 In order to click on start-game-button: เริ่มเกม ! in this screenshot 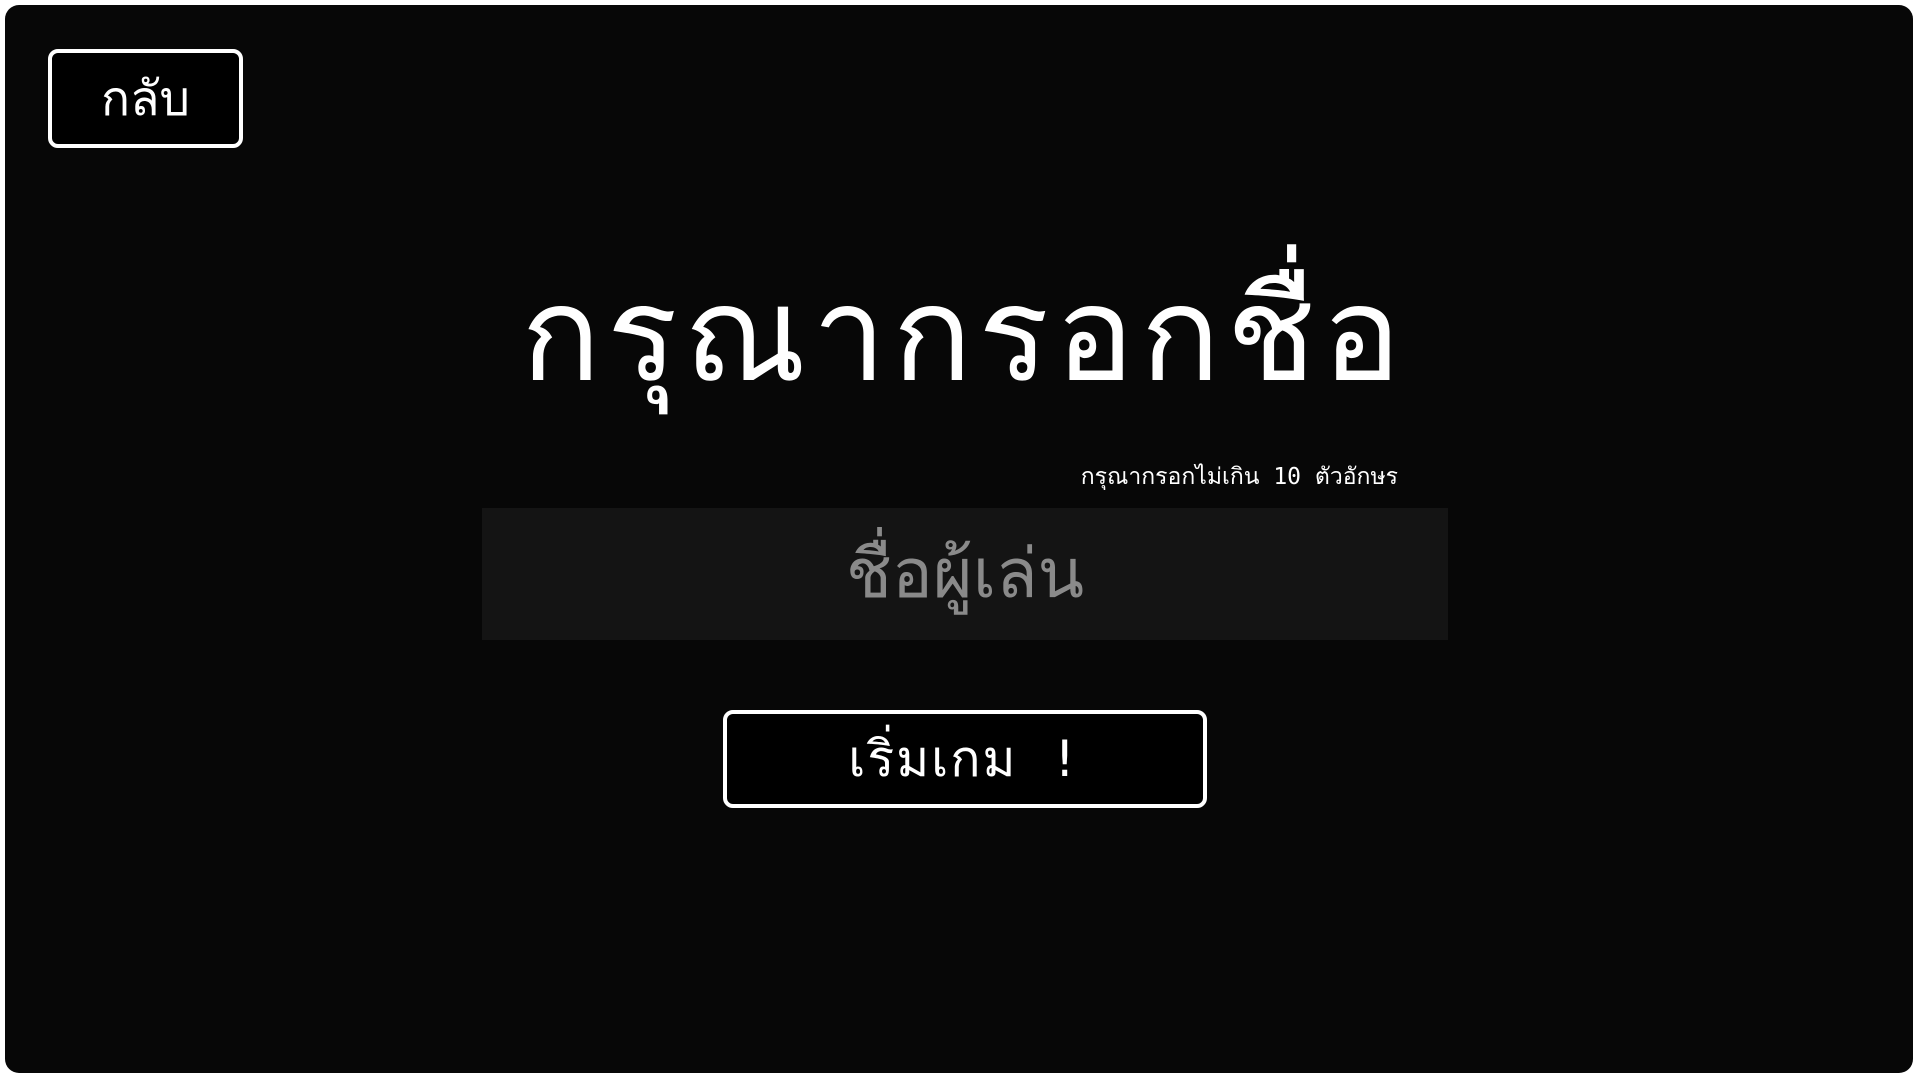, I will do `click(965, 759)`.